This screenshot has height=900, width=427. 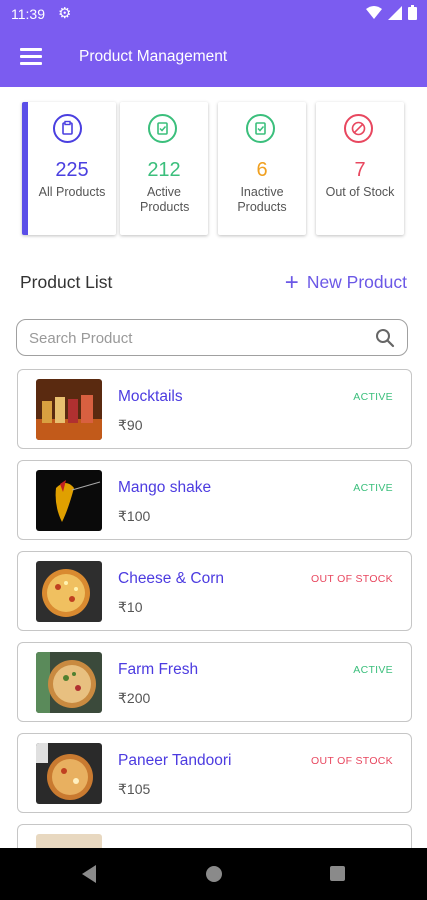 What do you see at coordinates (358, 128) in the screenshot?
I see `block-icon` at bounding box center [358, 128].